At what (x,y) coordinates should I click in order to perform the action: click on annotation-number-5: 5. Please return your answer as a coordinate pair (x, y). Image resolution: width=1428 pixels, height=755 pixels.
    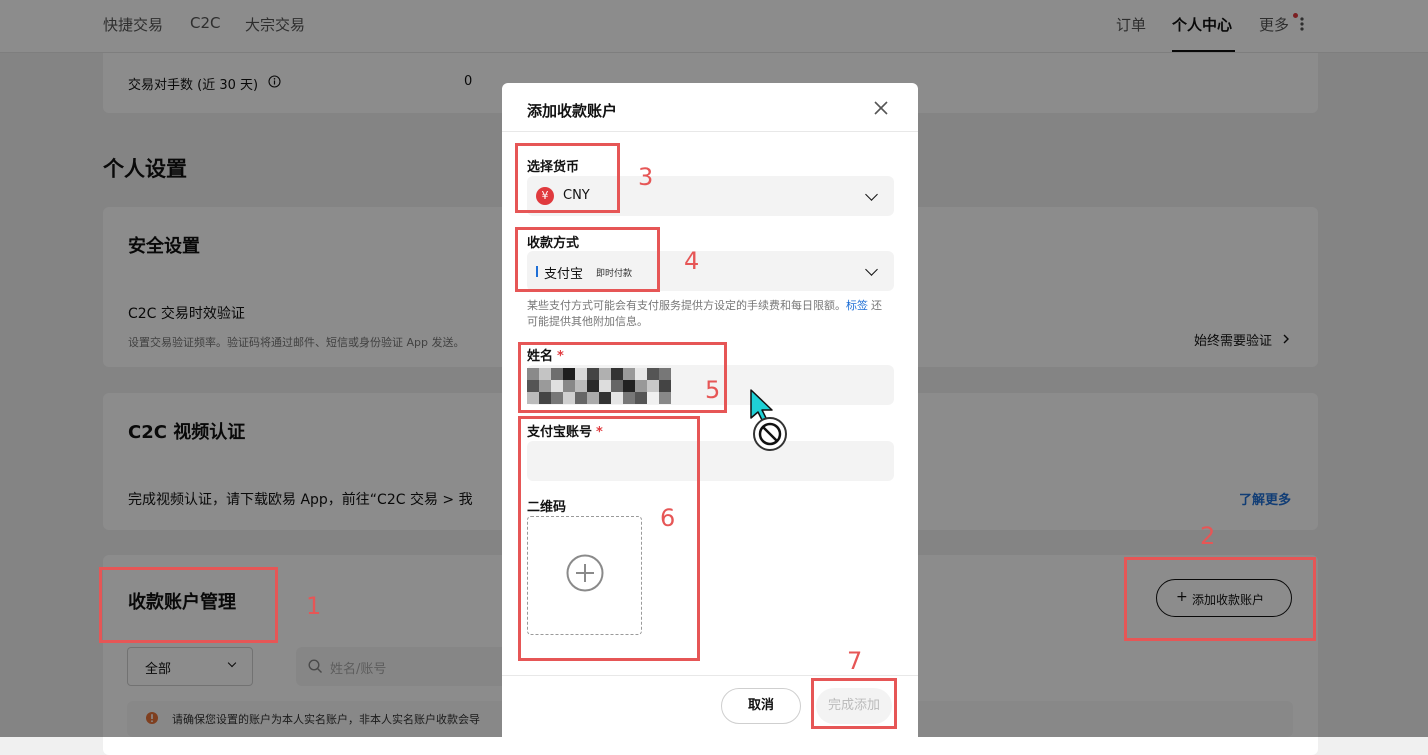
    Looking at the image, I should click on (713, 390).